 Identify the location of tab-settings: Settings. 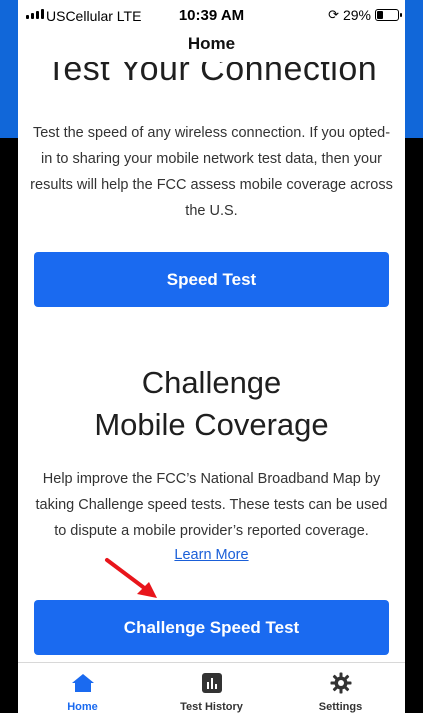
(340, 688).